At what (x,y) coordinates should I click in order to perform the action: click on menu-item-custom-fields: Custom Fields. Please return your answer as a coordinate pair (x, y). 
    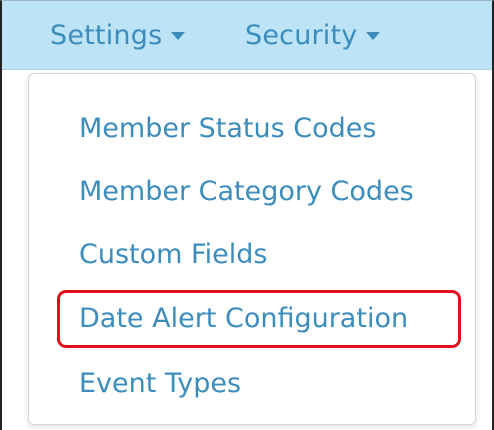
    Looking at the image, I should click on (173, 254).